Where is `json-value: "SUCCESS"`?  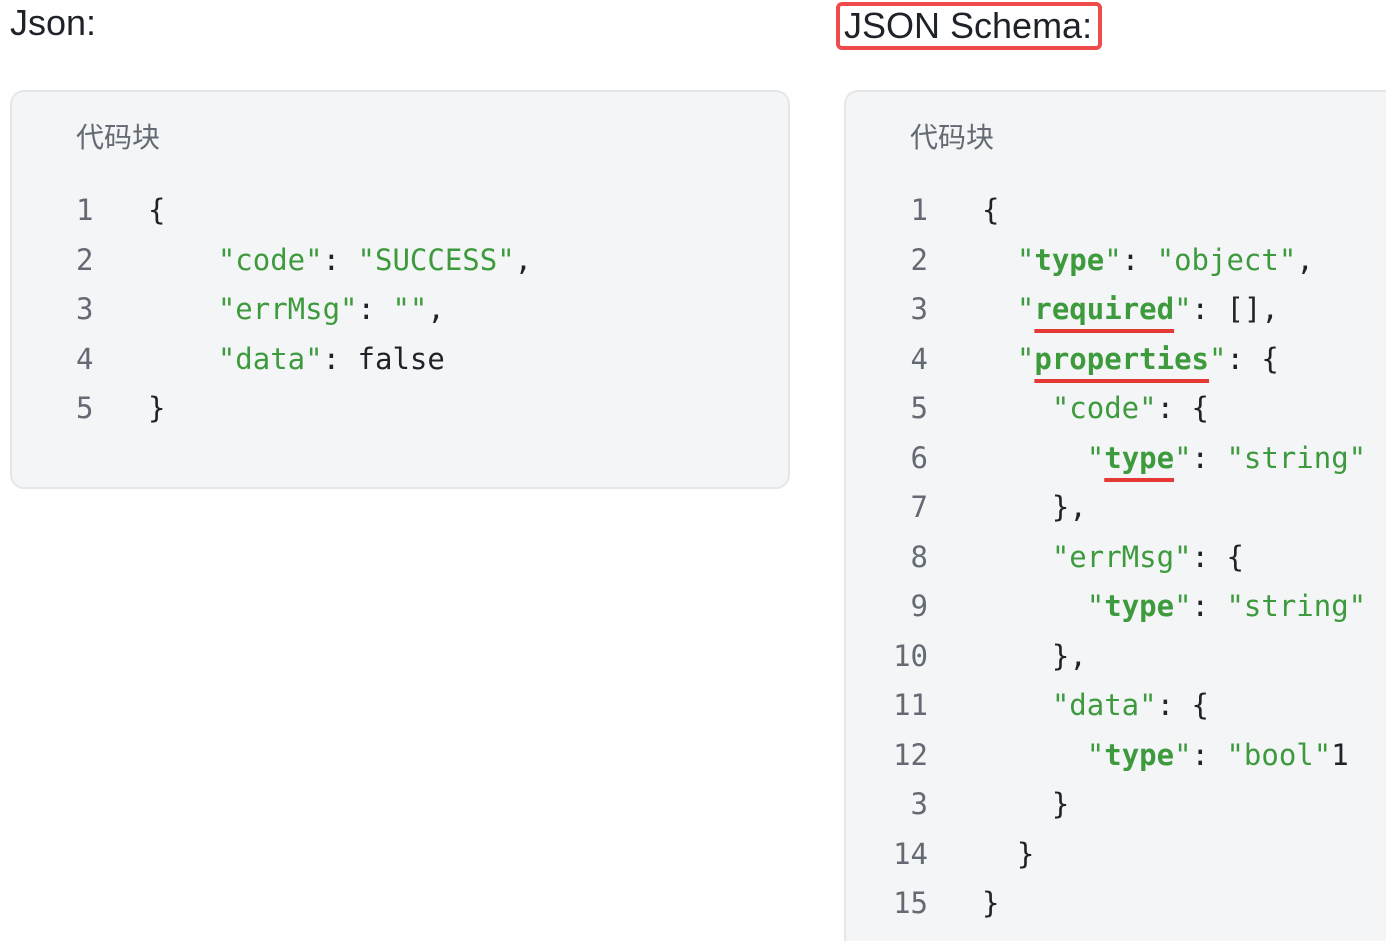
json-value: "SUCCESS" is located at coordinates (436, 259).